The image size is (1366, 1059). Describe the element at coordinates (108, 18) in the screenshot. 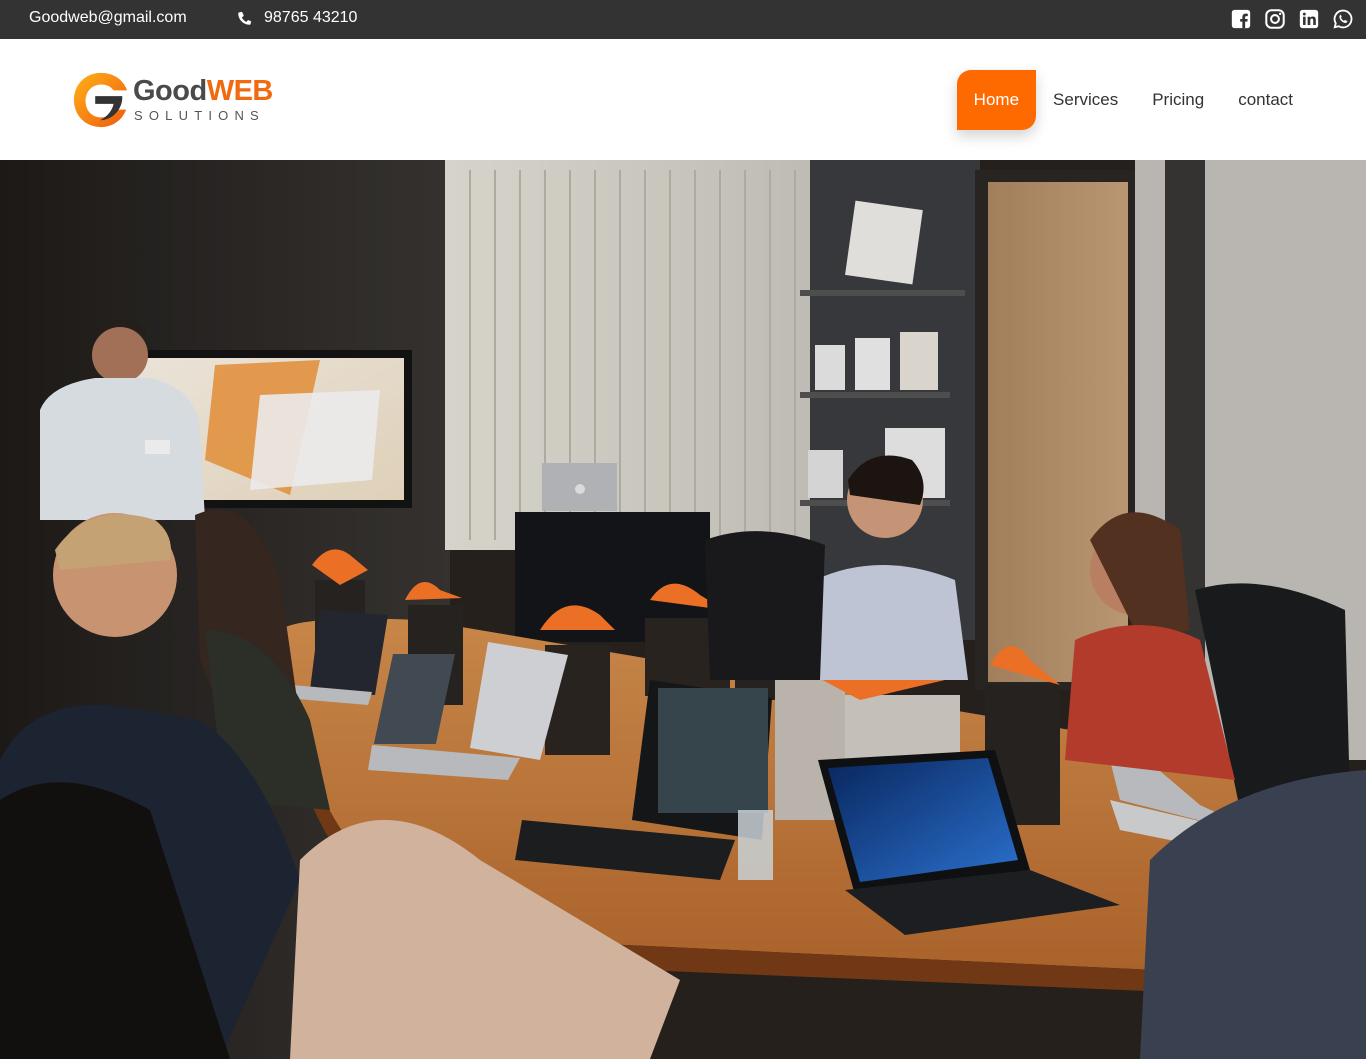

I see `email-link: Goodweb@gmail.com` at that location.